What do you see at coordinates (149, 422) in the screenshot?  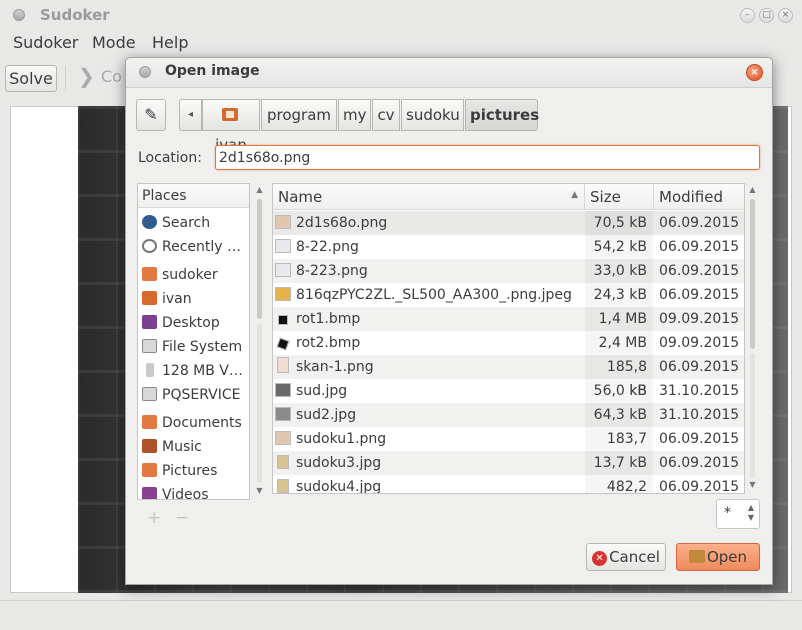 I see `documents-folder-icon` at bounding box center [149, 422].